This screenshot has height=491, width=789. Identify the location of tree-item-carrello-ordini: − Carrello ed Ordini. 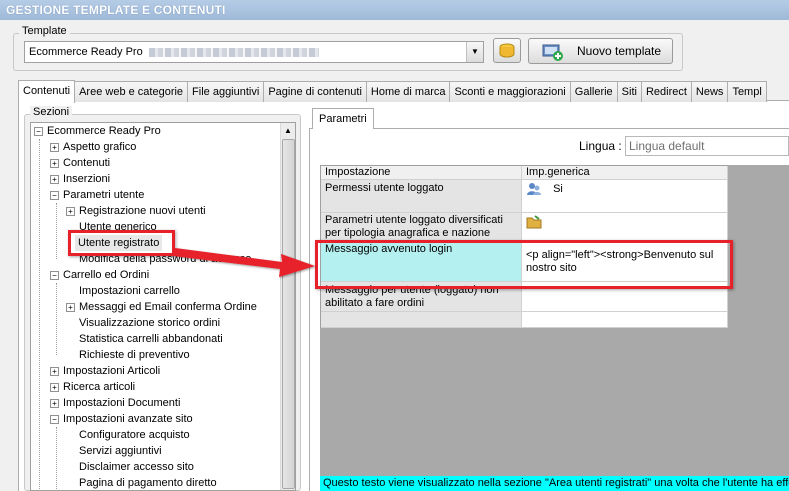
(99, 275).